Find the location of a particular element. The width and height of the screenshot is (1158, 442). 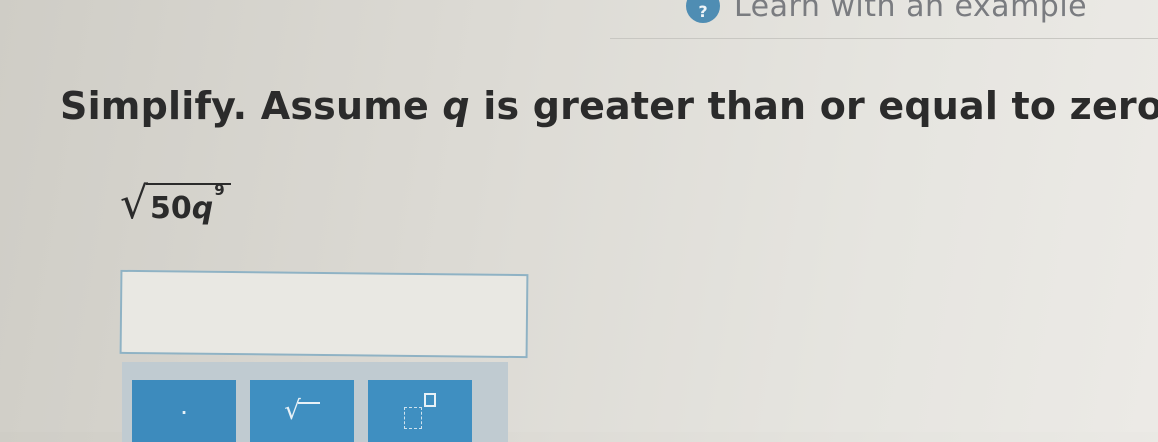

header-divider is located at coordinates (884, 38).